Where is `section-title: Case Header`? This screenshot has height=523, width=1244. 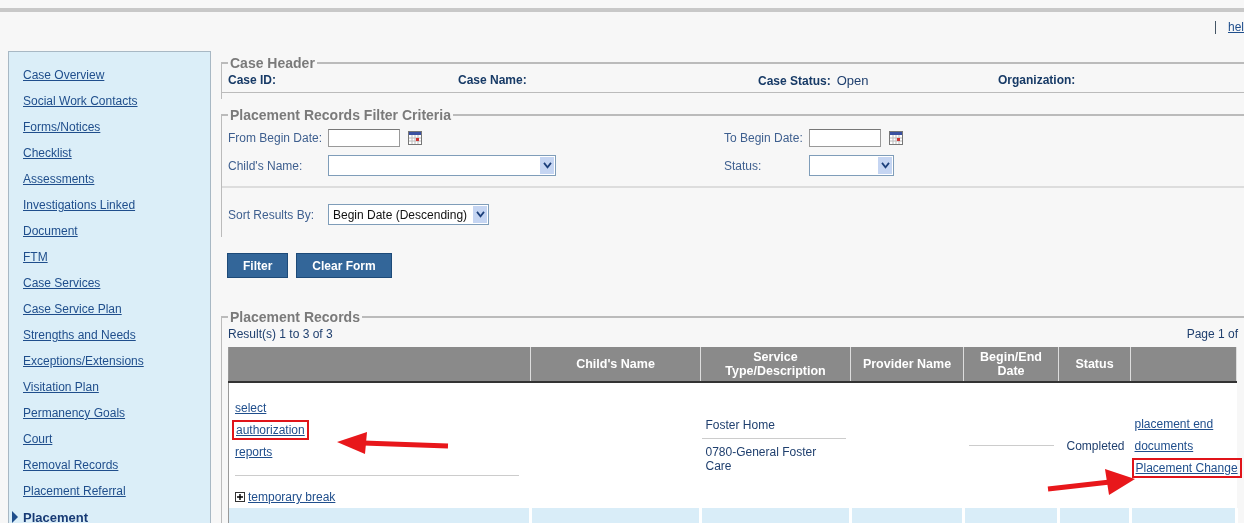
section-title: Case Header is located at coordinates (272, 63).